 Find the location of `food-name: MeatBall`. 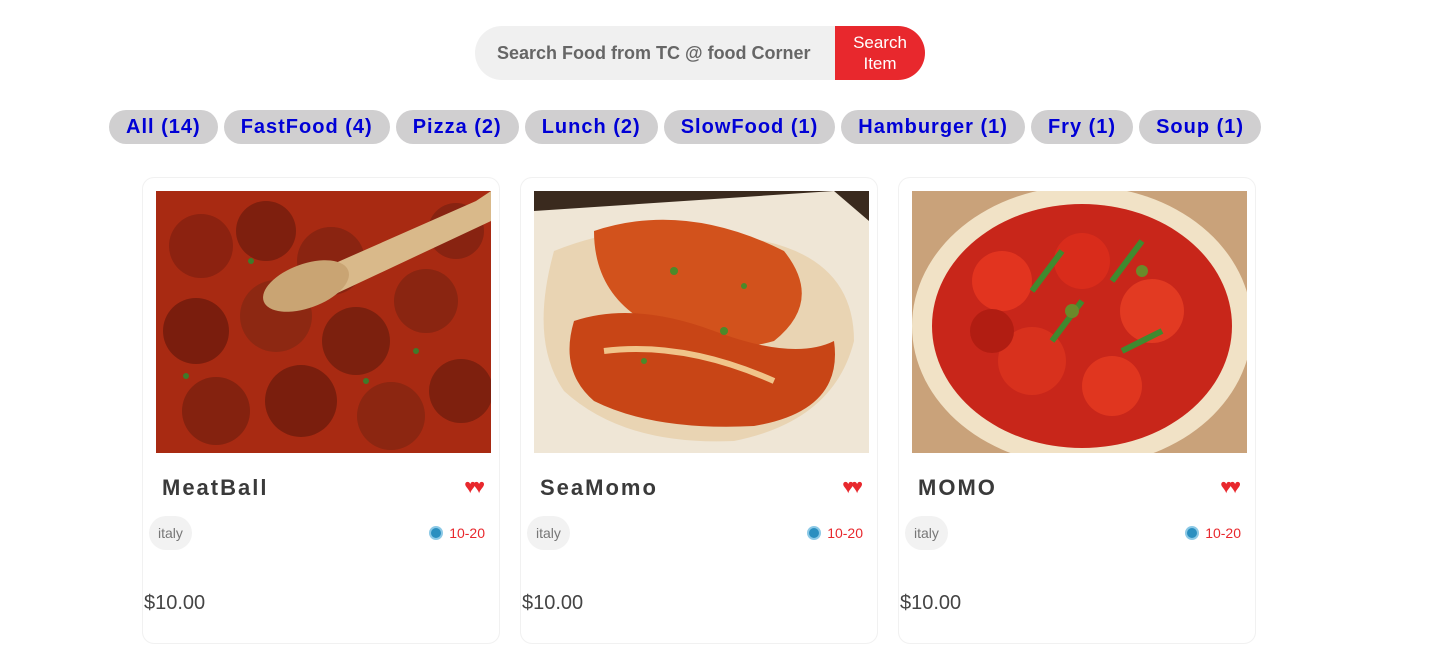

food-name: MeatBall is located at coordinates (215, 487).